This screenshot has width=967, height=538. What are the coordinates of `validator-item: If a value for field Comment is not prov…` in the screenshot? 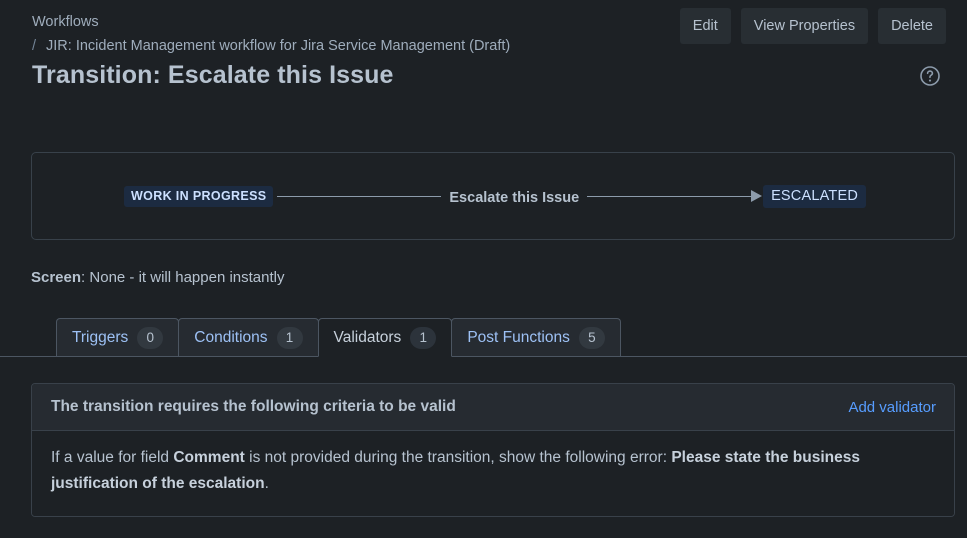 It's located at (493, 471).